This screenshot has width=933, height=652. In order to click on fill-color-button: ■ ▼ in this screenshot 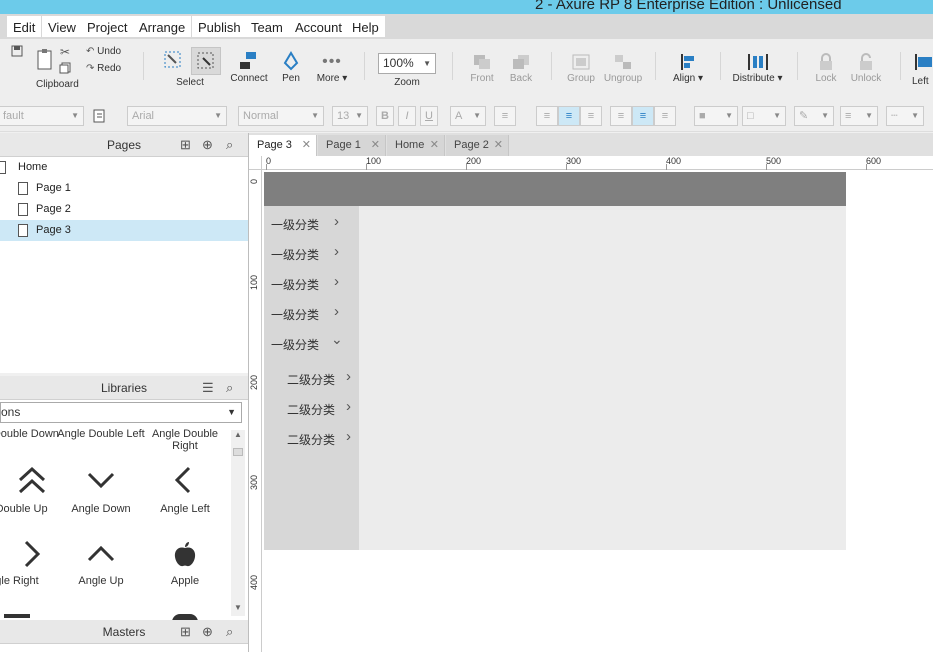, I will do `click(716, 116)`.